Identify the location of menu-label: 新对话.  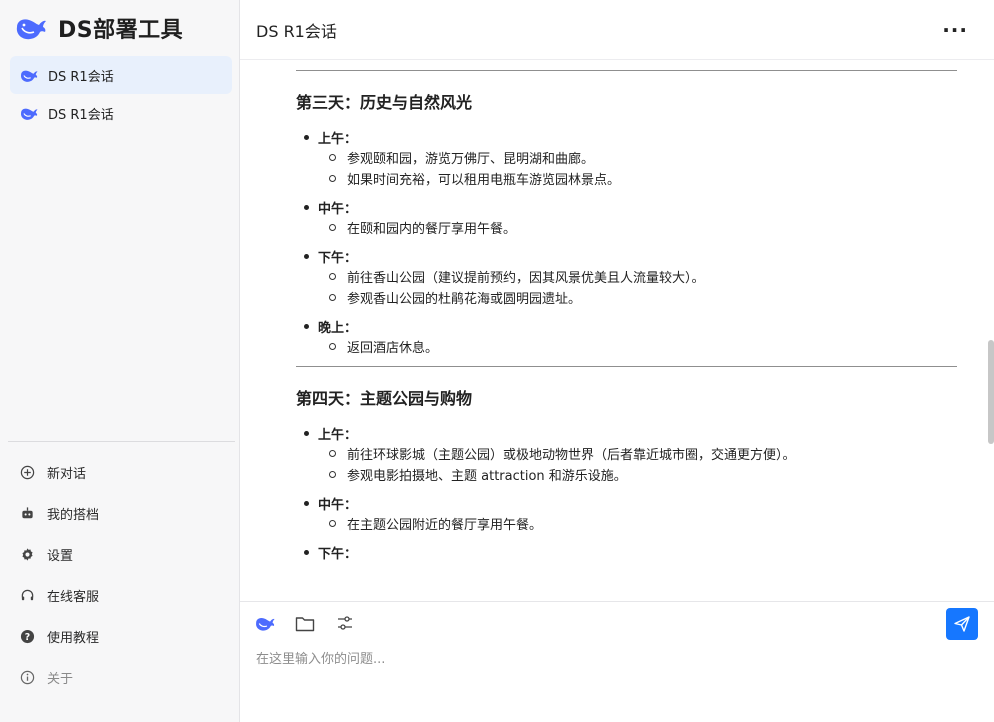
(67, 474).